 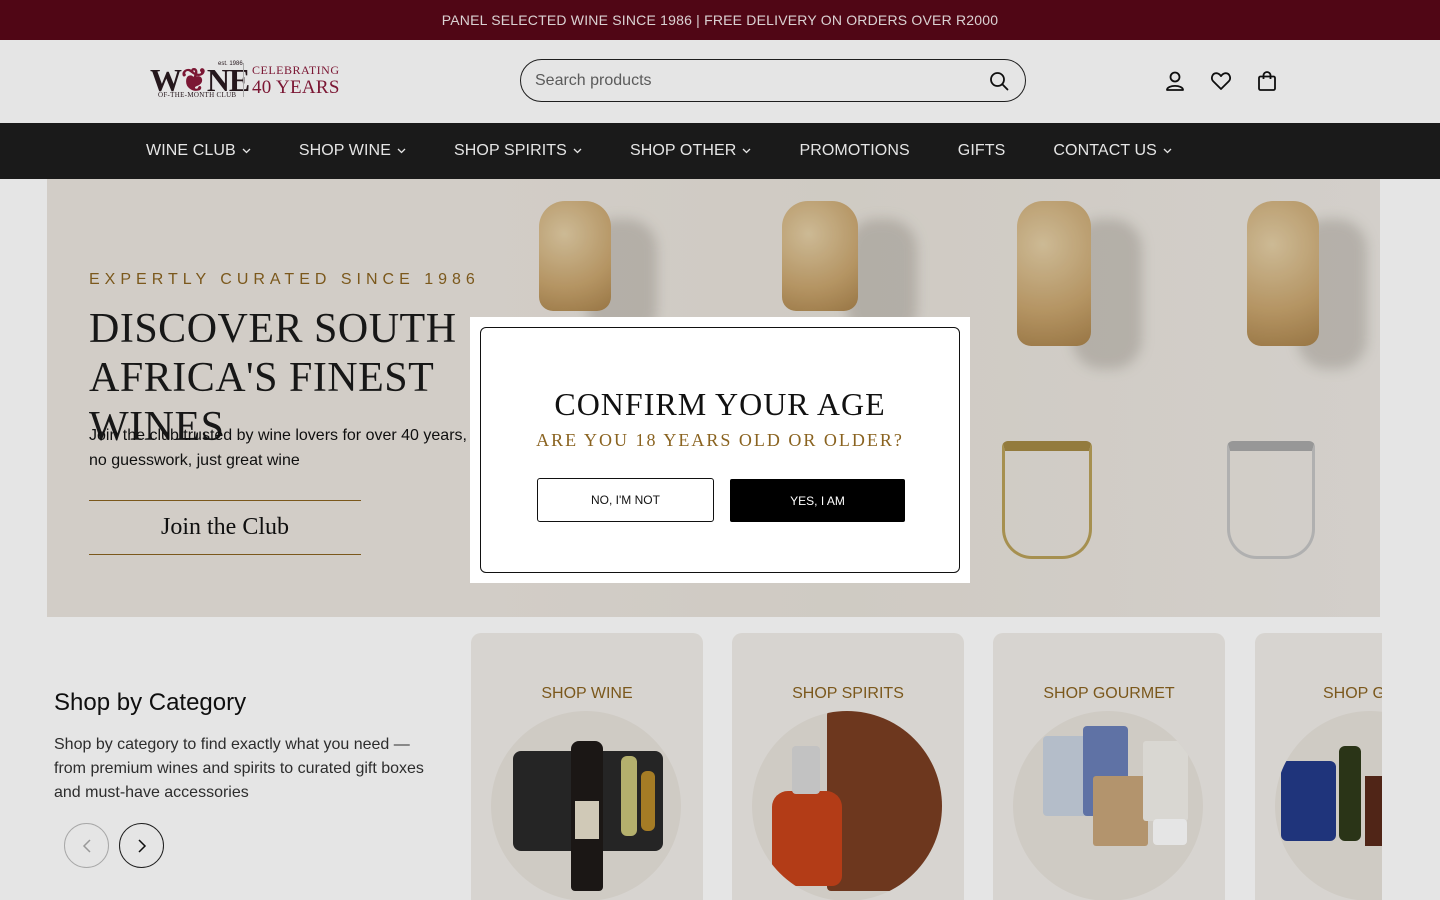 I want to click on age-decline-button: NO, I'M NOT, so click(x=625, y=500).